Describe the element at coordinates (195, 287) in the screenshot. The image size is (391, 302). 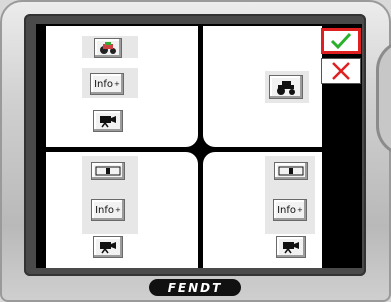
I see `brand-logo: FENDT` at that location.